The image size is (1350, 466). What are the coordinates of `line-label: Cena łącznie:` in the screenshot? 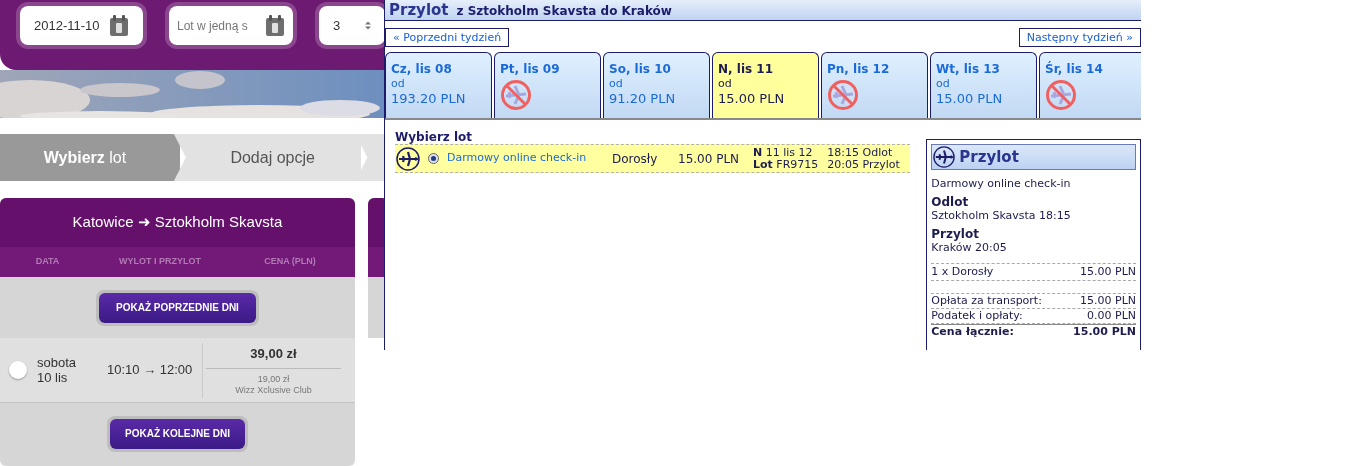 It's located at (972, 332).